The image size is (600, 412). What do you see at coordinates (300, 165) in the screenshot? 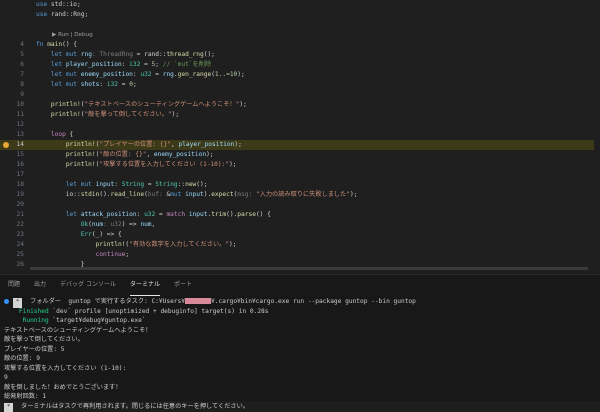
I see `code-line: 16 println!("攻撃する位置を入力してください (1-10):");` at bounding box center [300, 165].